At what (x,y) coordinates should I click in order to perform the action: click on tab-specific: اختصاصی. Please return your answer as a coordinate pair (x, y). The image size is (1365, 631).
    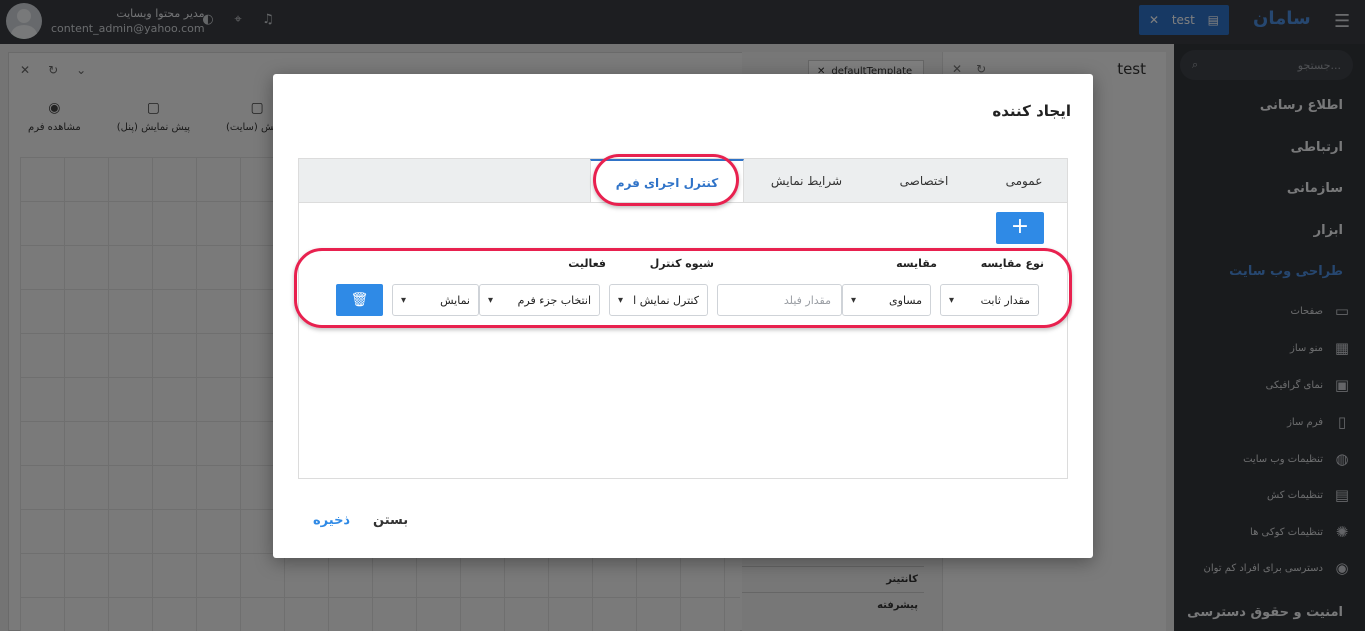
    Looking at the image, I should click on (924, 181).